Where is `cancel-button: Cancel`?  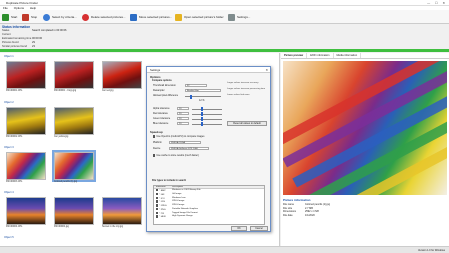
cancel-button: Cancel is located at coordinates (259, 228).